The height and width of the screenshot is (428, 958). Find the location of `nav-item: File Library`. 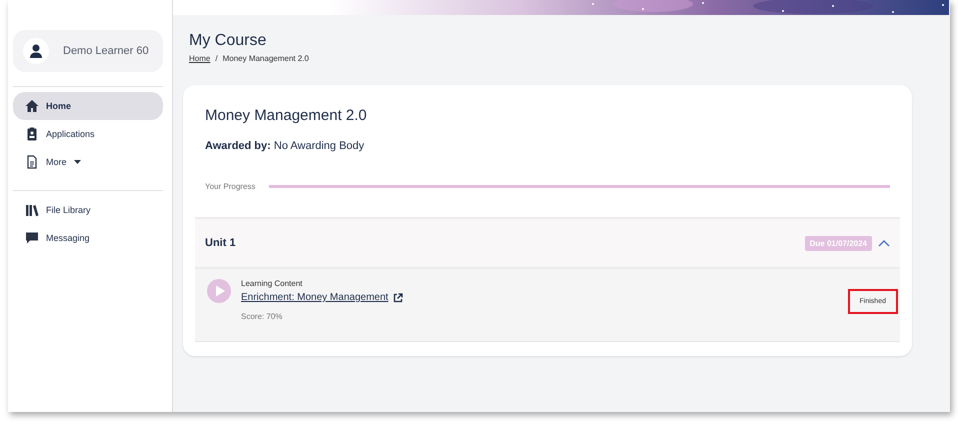

nav-item: File Library is located at coordinates (88, 210).